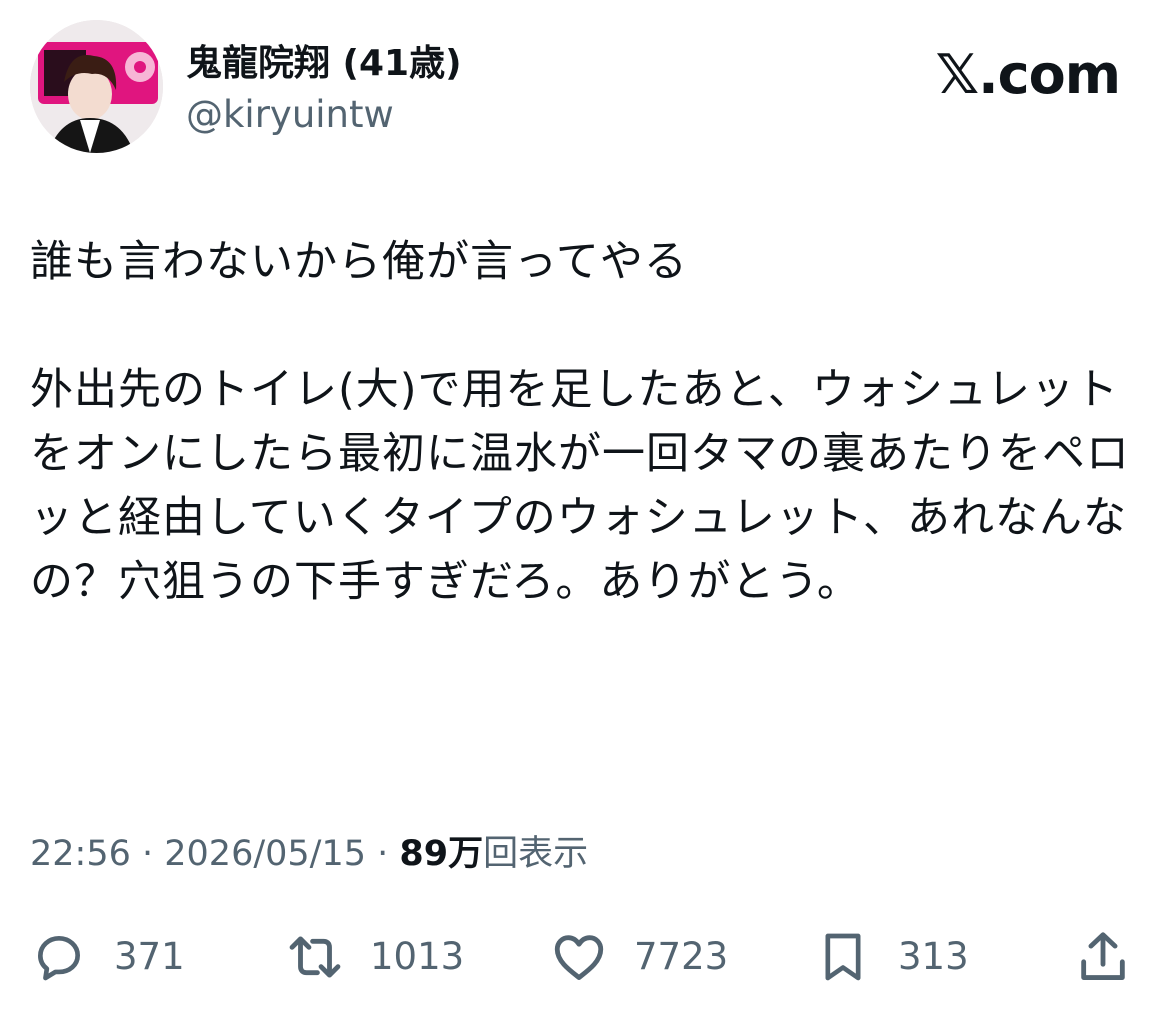 The image size is (1170, 1035). I want to click on retweet-button: 1013, so click(375, 957).